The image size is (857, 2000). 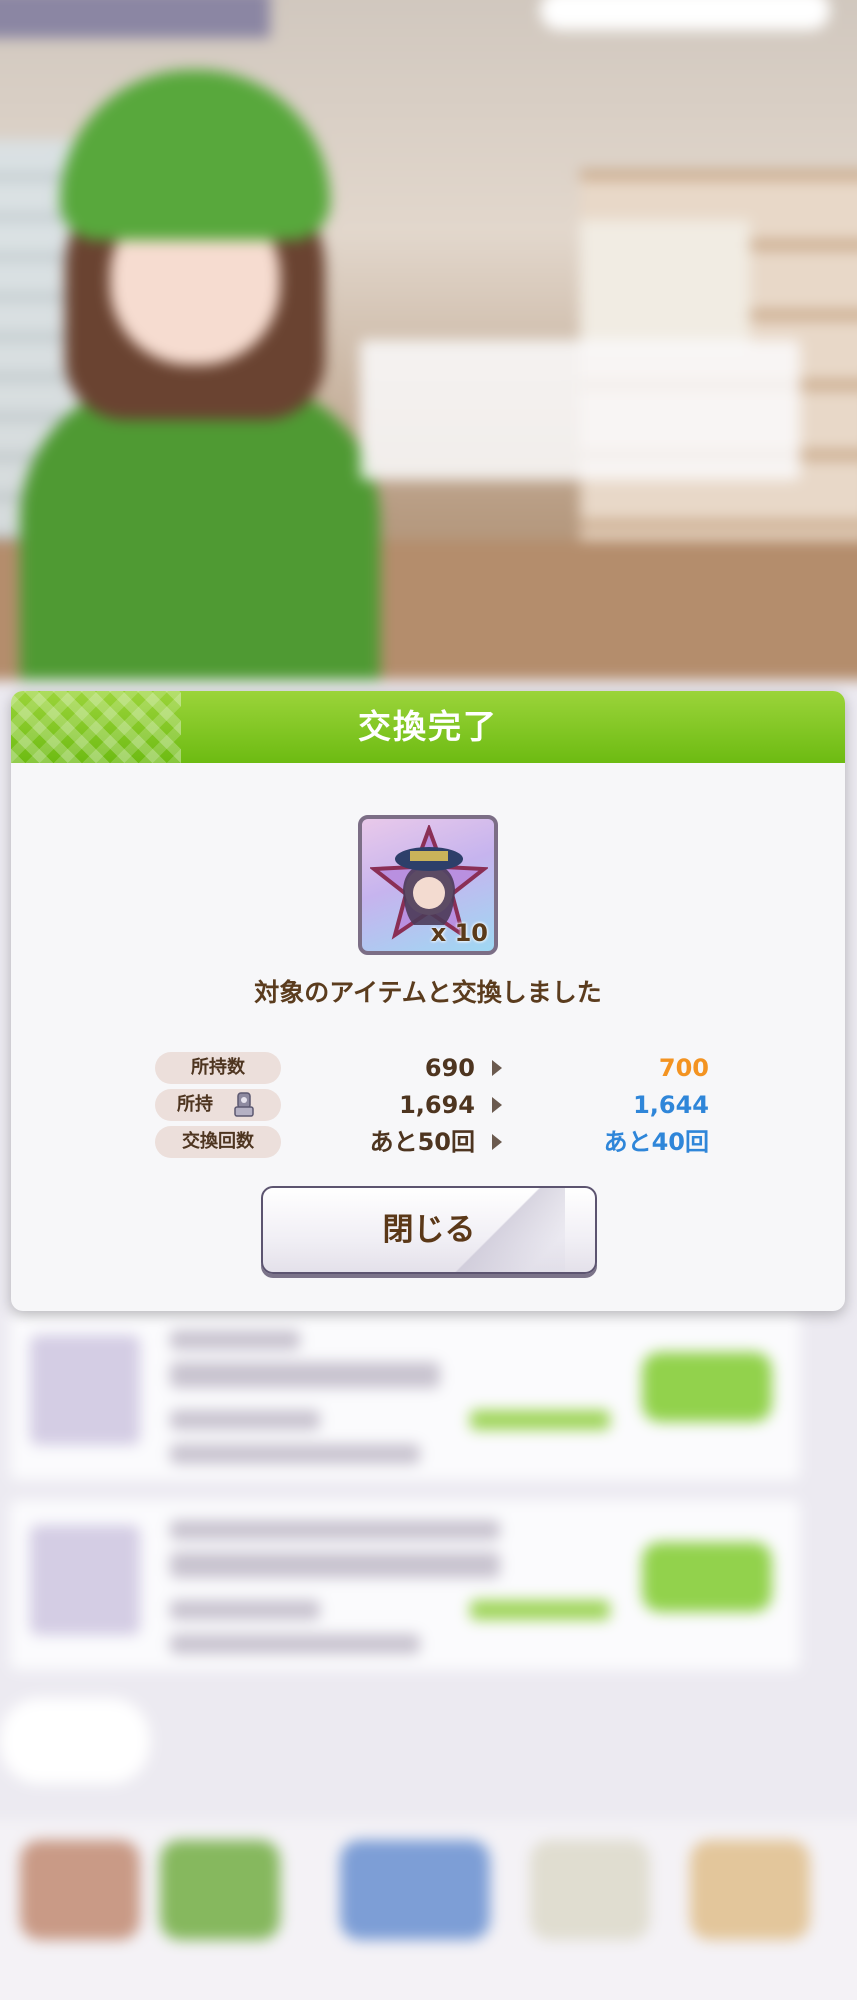 What do you see at coordinates (459, 933) in the screenshot?
I see `item-count: x 10` at bounding box center [459, 933].